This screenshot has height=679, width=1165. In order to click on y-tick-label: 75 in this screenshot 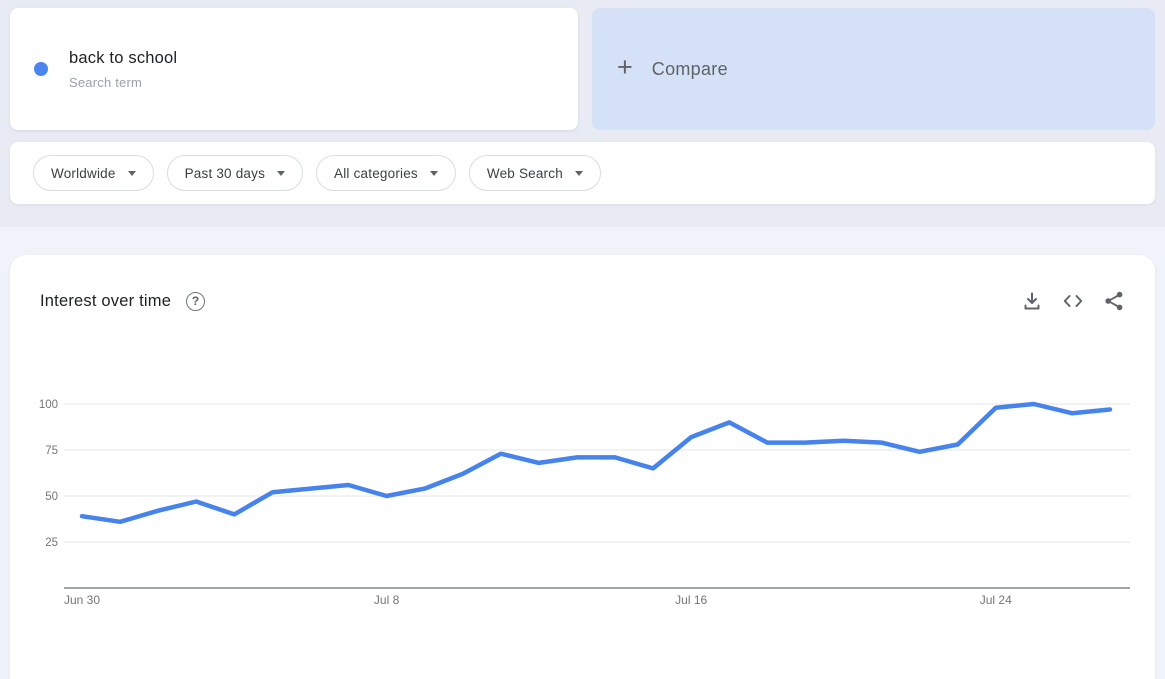, I will do `click(51, 451)`.